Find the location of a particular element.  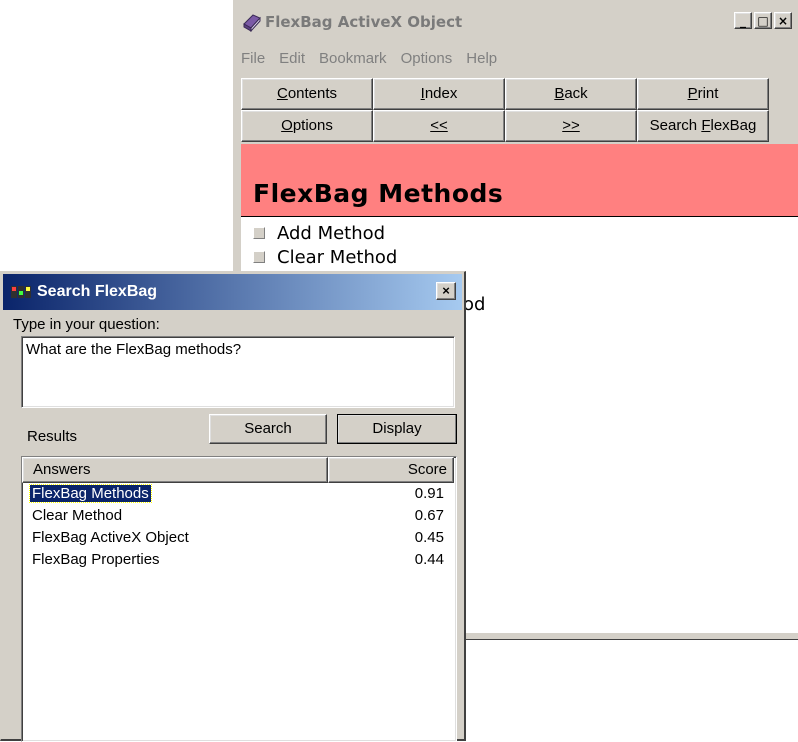

question-text: What are the FlexBag methods? is located at coordinates (134, 349).